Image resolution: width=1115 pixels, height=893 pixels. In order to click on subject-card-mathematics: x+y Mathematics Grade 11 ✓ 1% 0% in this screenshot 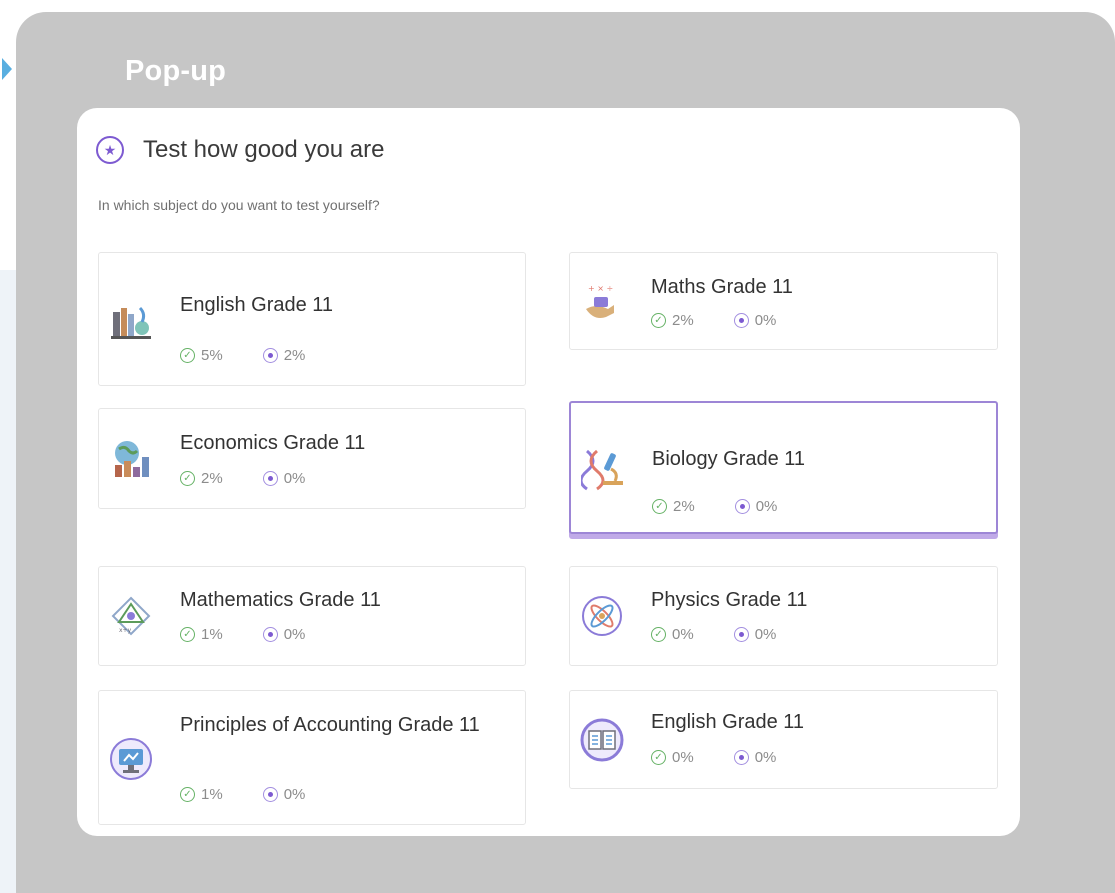, I will do `click(312, 616)`.